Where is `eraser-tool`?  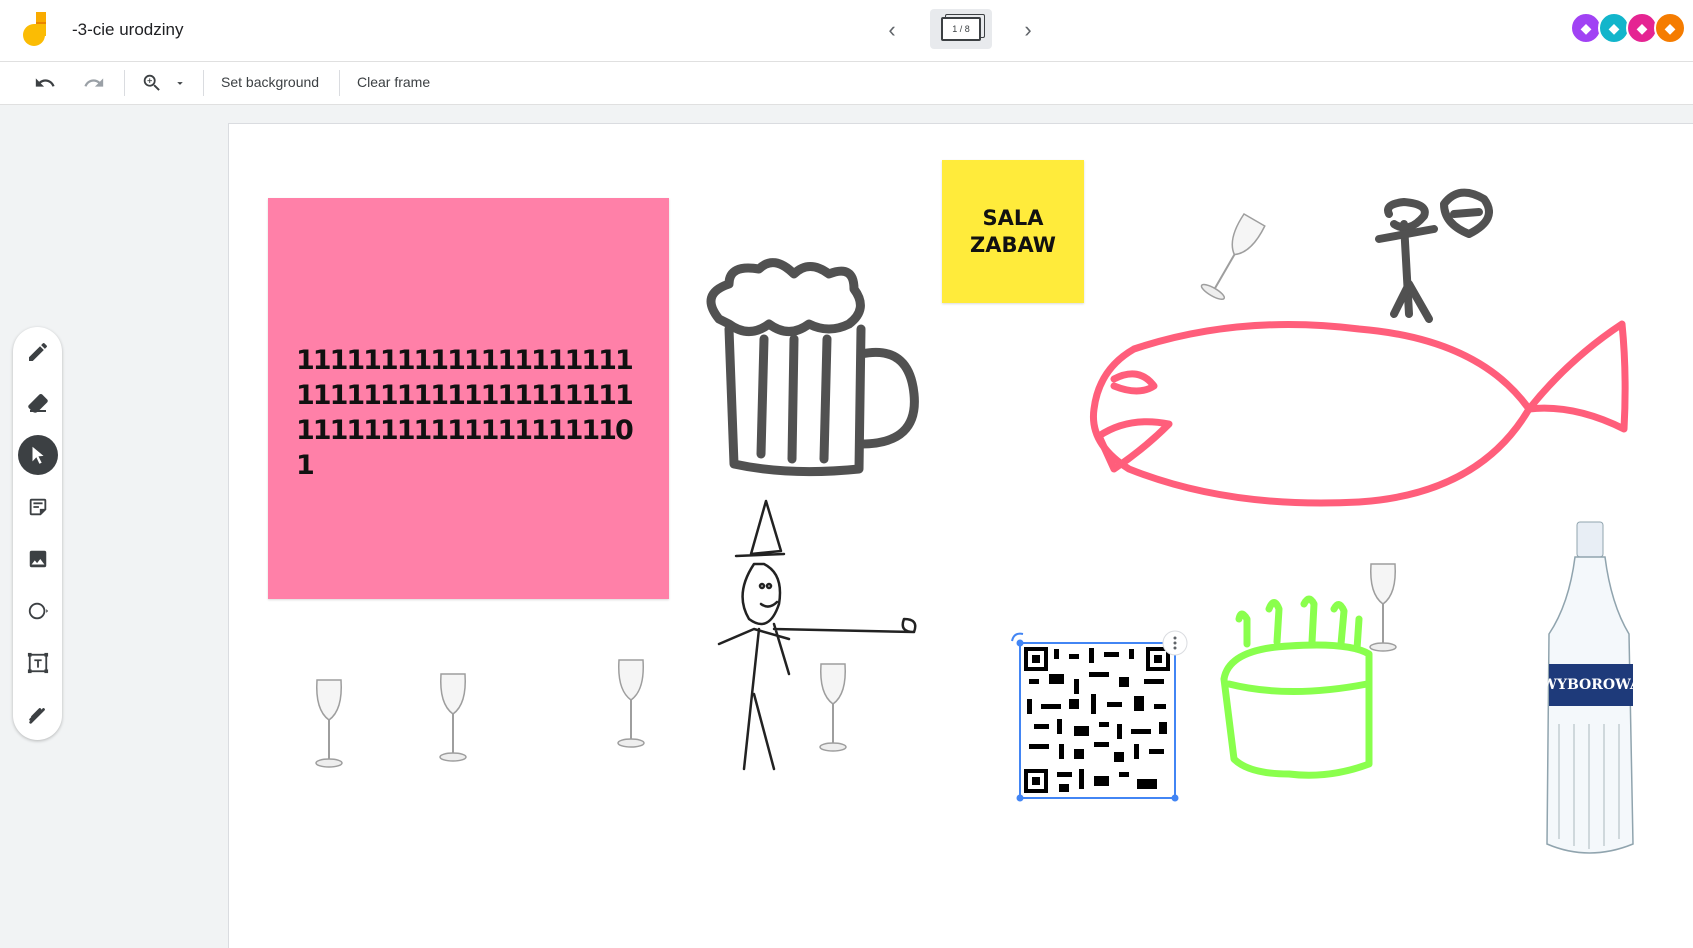
eraser-tool is located at coordinates (38, 403).